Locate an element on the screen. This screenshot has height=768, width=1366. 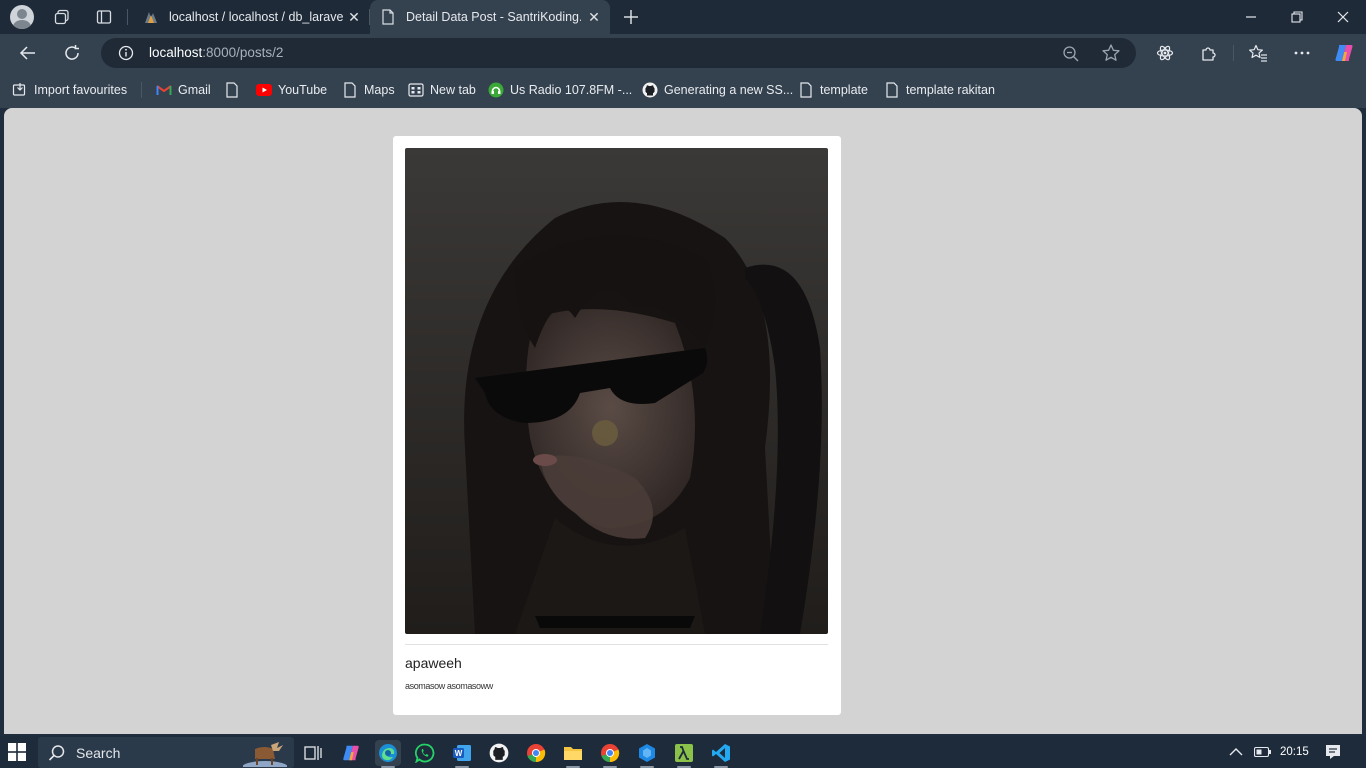
close-icon is located at coordinates (1343, 17).